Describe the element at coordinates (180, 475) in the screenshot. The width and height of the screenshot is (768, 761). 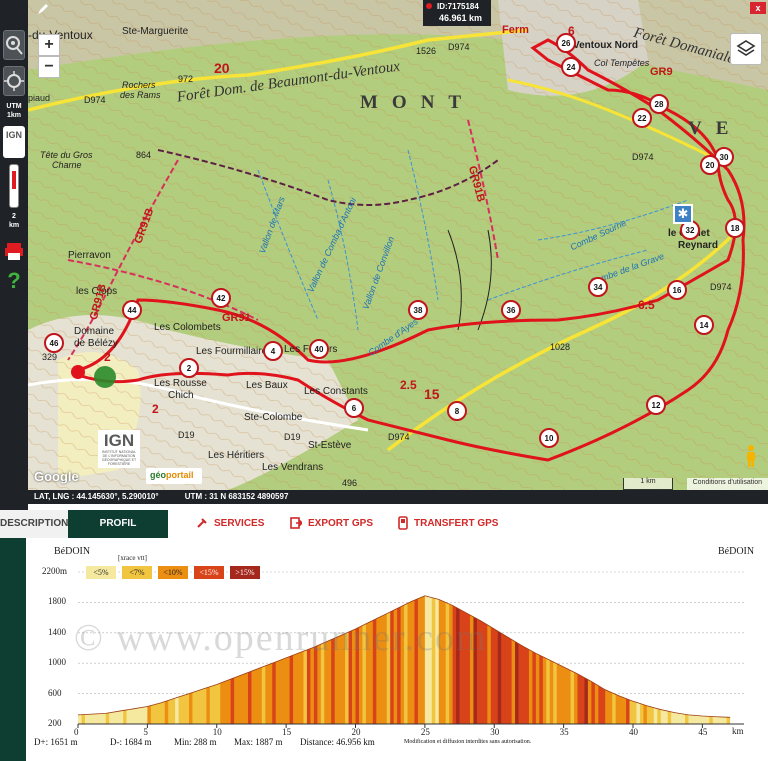
I see `geoportail-b: portail` at that location.